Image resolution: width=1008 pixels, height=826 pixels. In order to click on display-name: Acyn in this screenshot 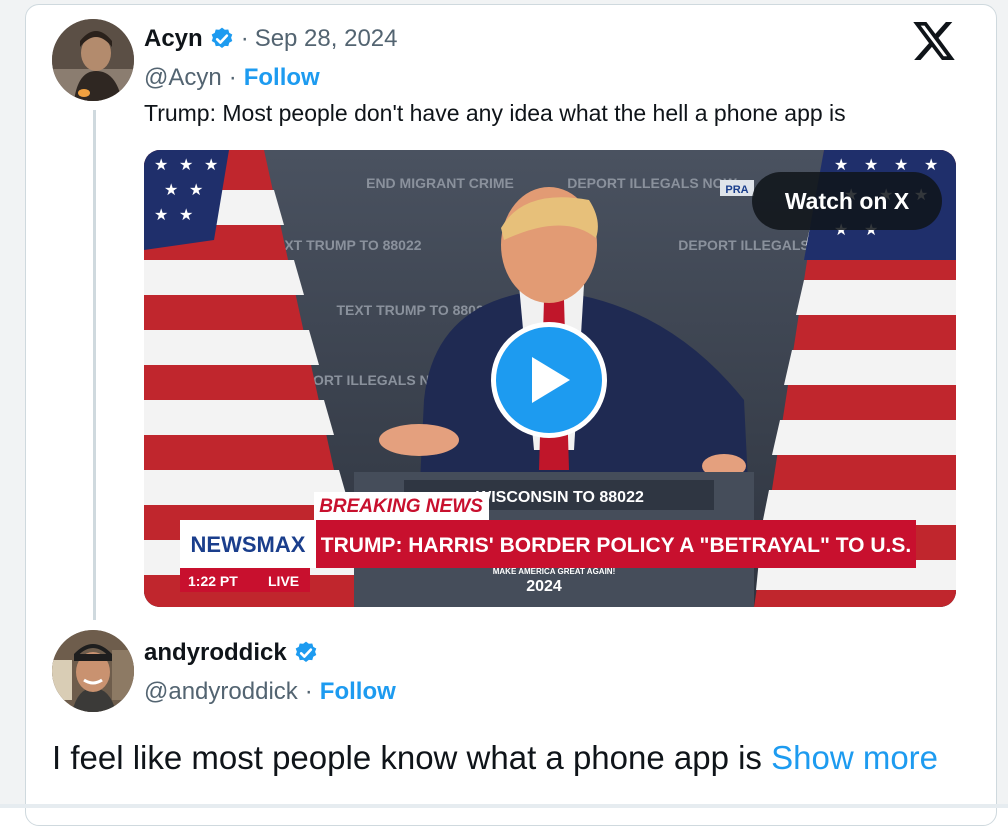, I will do `click(173, 39)`.